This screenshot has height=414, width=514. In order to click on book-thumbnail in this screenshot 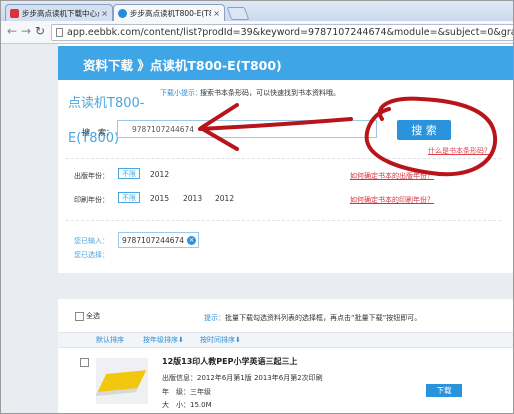, I will do `click(121, 381)`.